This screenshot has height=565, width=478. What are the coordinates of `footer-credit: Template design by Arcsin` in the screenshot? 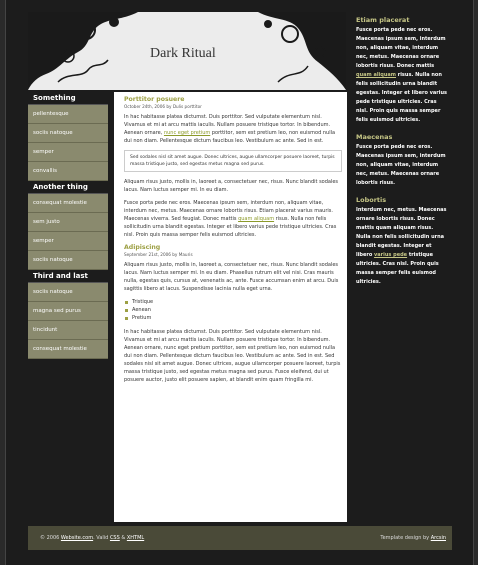 It's located at (413, 538).